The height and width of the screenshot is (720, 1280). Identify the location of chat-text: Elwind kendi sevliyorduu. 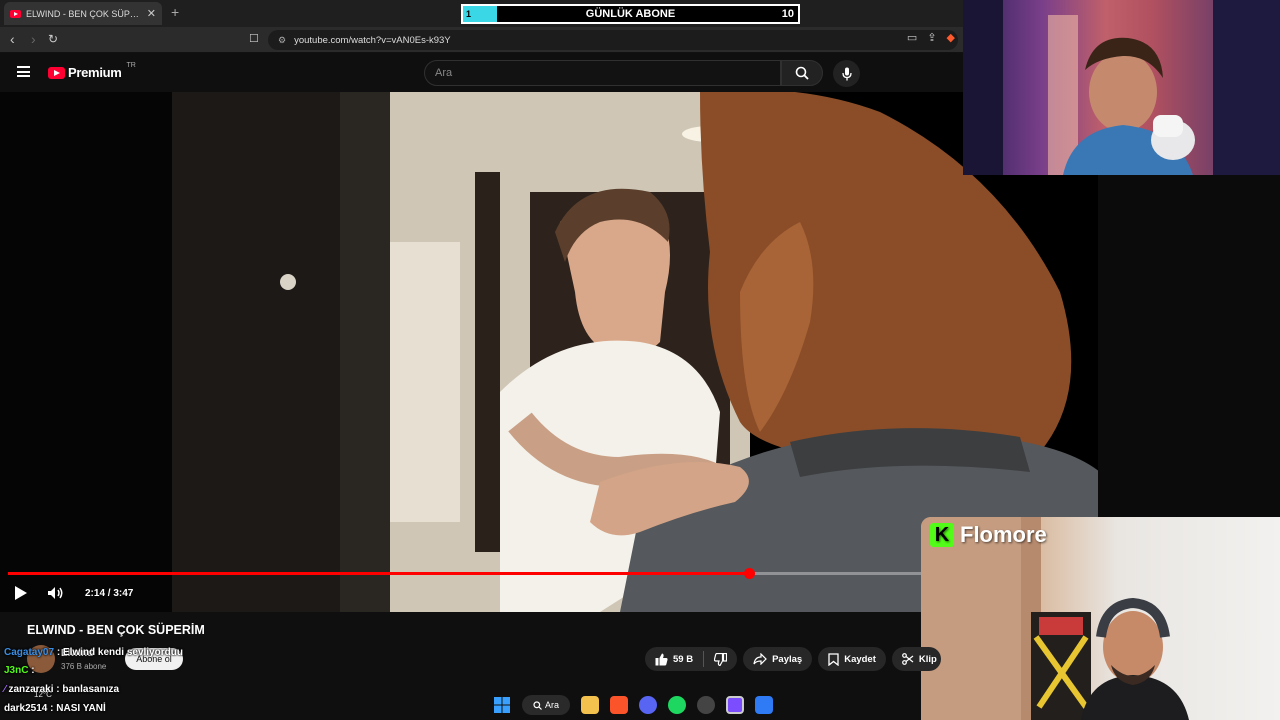
(122, 652).